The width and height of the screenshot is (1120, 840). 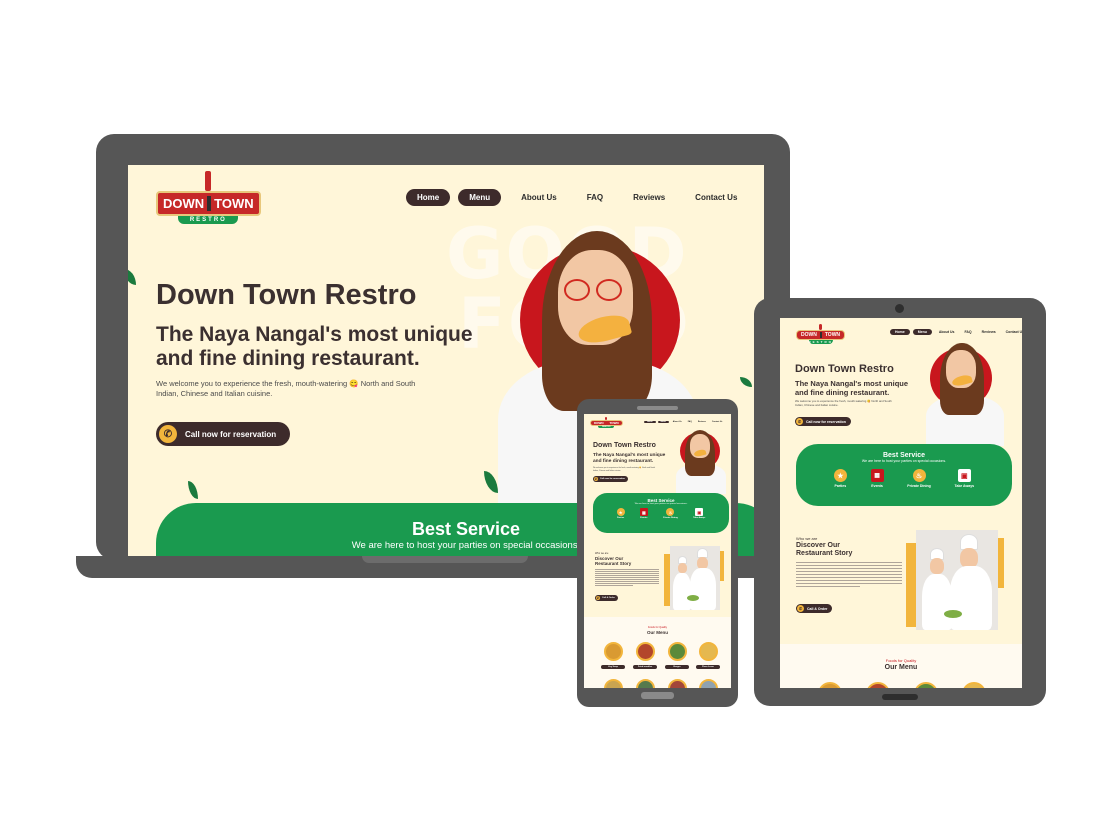 I want to click on story-accent-left, so click(x=911, y=585).